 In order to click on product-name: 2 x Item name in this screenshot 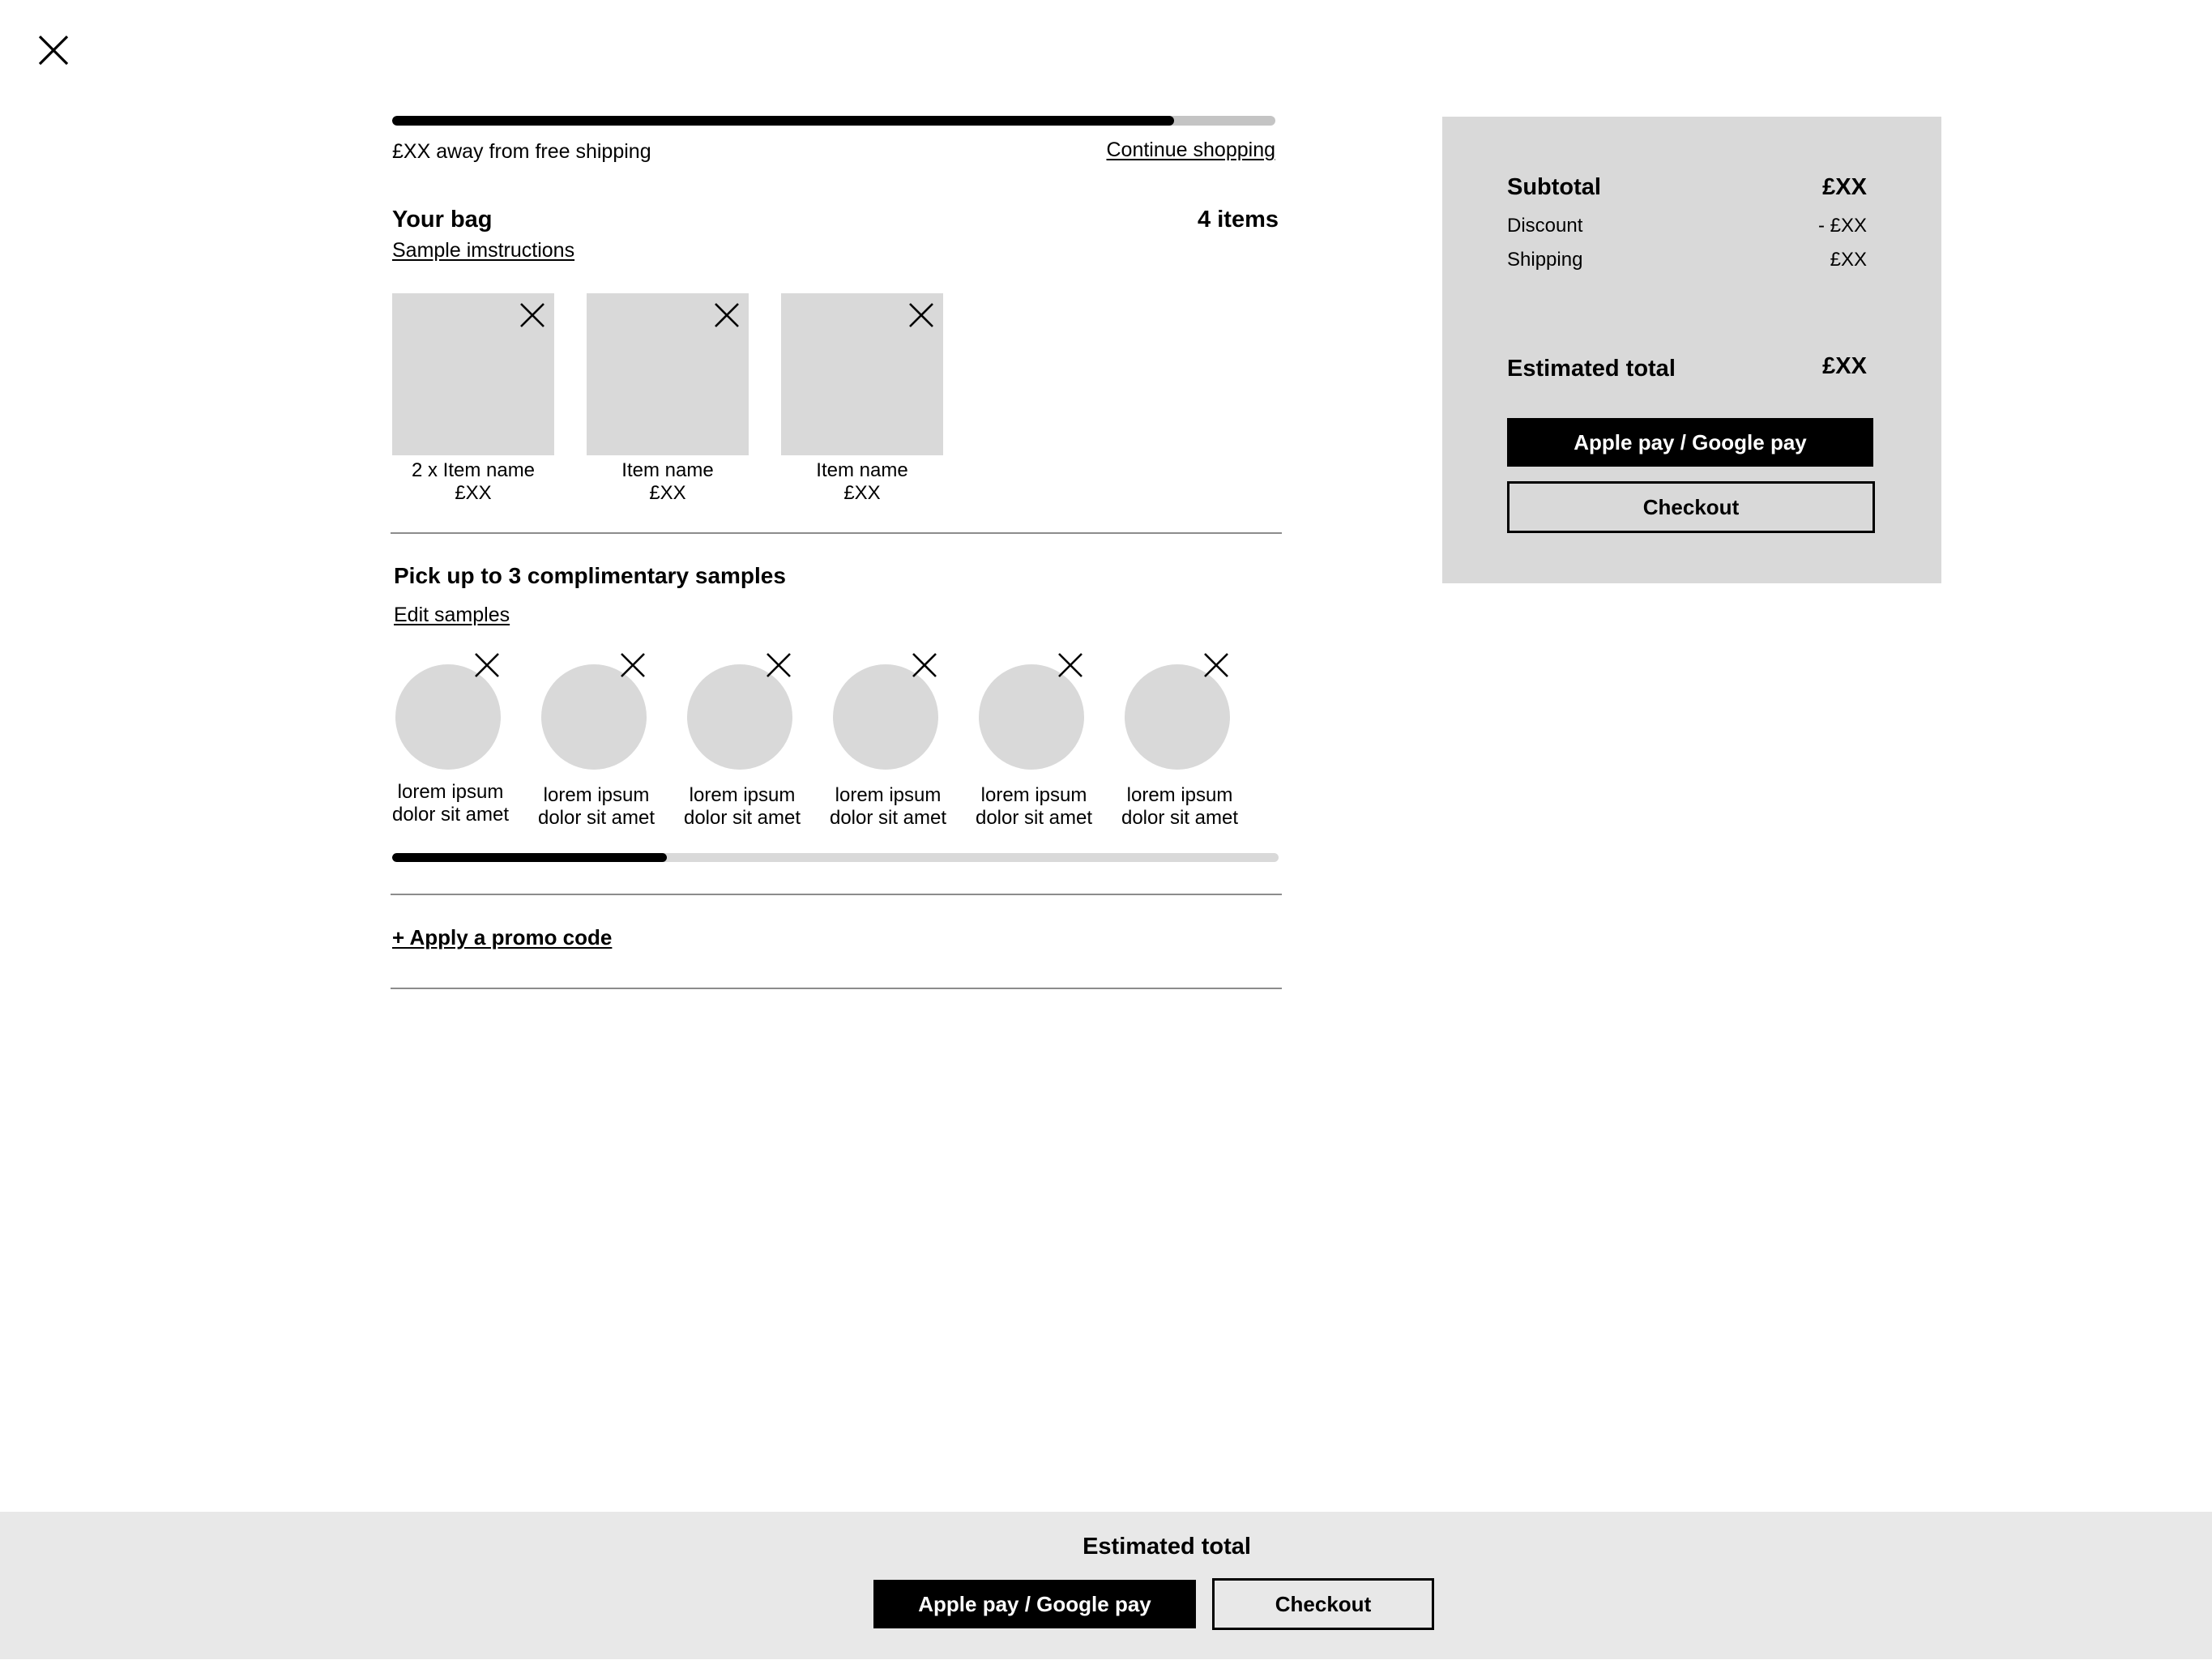, I will do `click(473, 470)`.